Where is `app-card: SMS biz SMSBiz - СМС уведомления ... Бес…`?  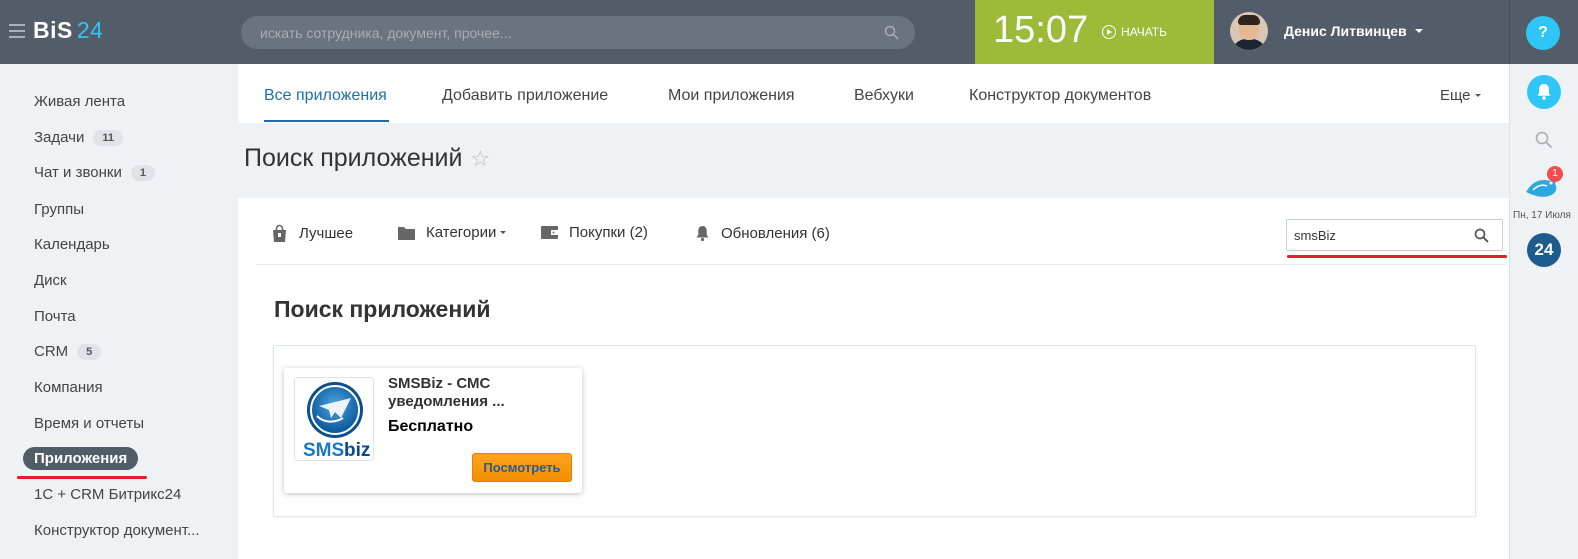
app-card: SMS biz SMSBiz - СМС уведомления ... Бес… is located at coordinates (433, 430).